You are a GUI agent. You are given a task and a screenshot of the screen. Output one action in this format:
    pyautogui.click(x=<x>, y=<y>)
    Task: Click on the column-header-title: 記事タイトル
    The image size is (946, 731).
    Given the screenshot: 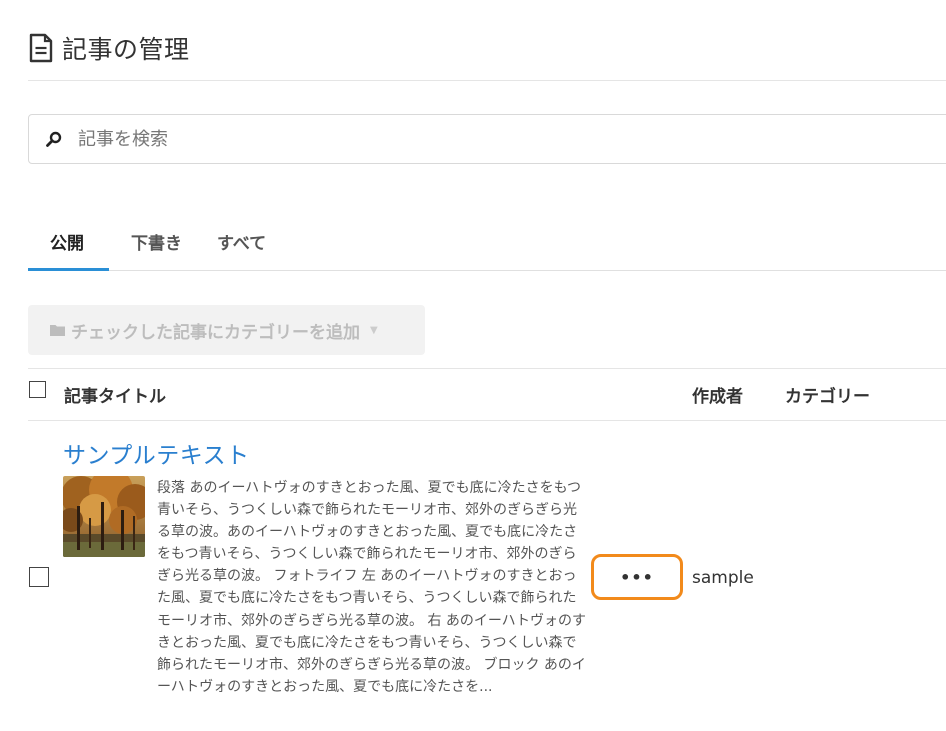 What is the action you would take?
    pyautogui.click(x=115, y=397)
    